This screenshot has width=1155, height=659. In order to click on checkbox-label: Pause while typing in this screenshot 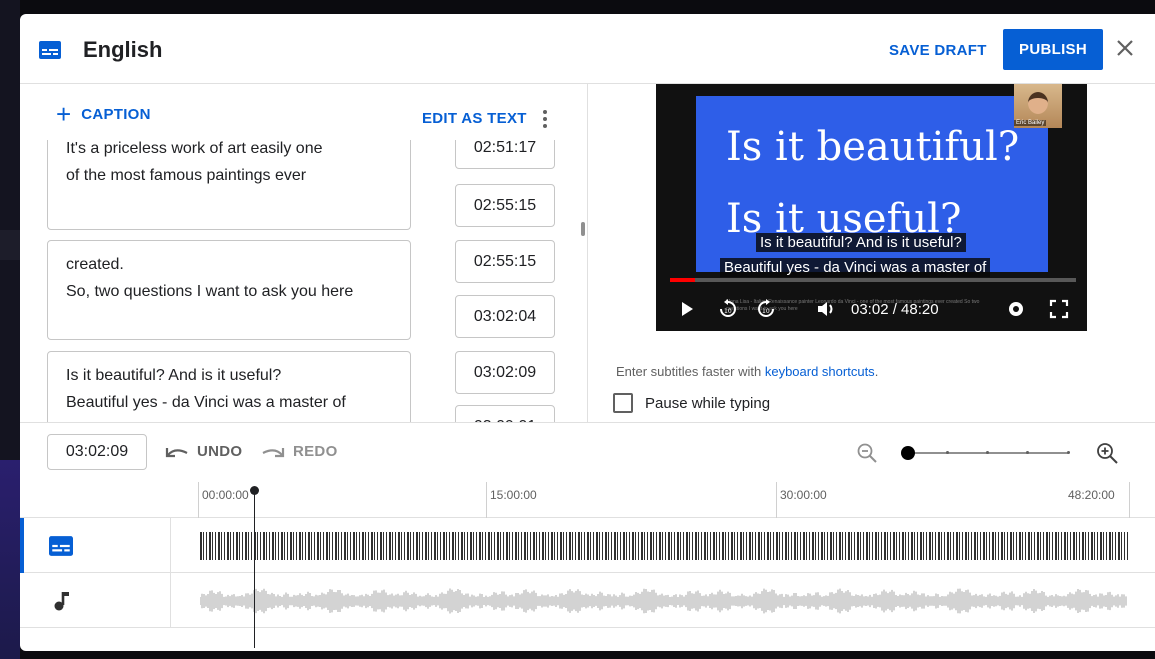, I will do `click(708, 403)`.